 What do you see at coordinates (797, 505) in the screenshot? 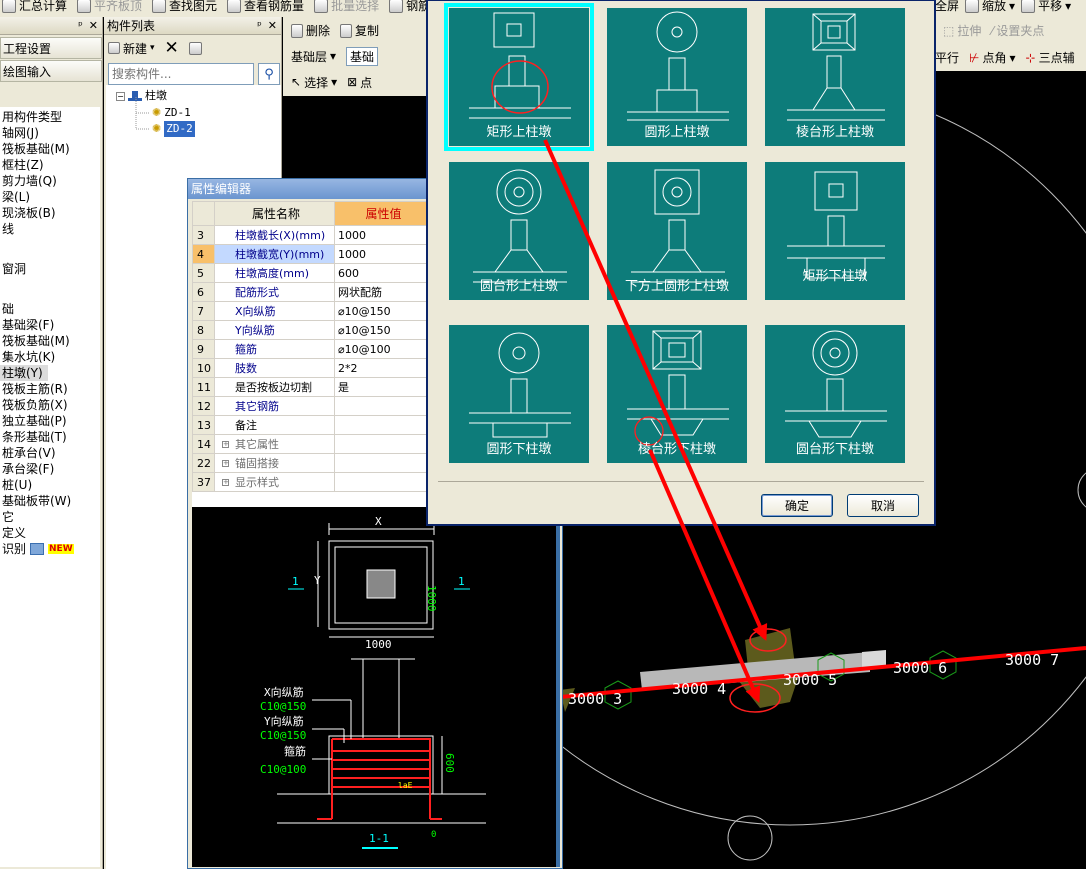
I see `ok-button: 确定` at bounding box center [797, 505].